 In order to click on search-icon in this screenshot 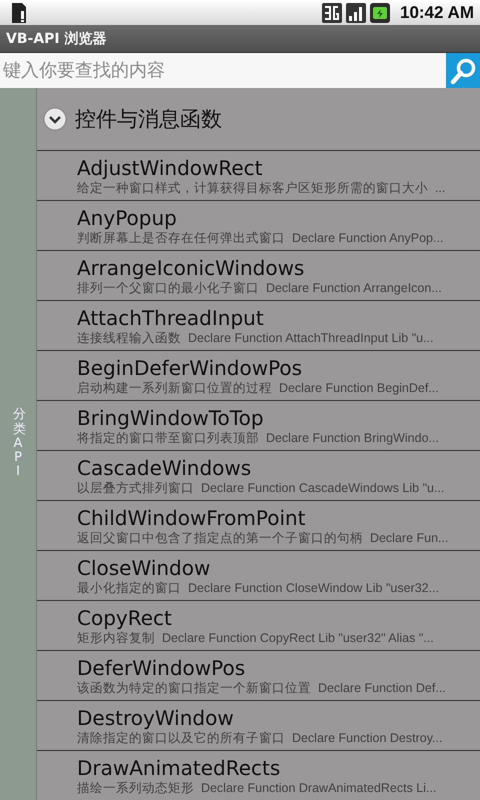, I will do `click(463, 70)`.